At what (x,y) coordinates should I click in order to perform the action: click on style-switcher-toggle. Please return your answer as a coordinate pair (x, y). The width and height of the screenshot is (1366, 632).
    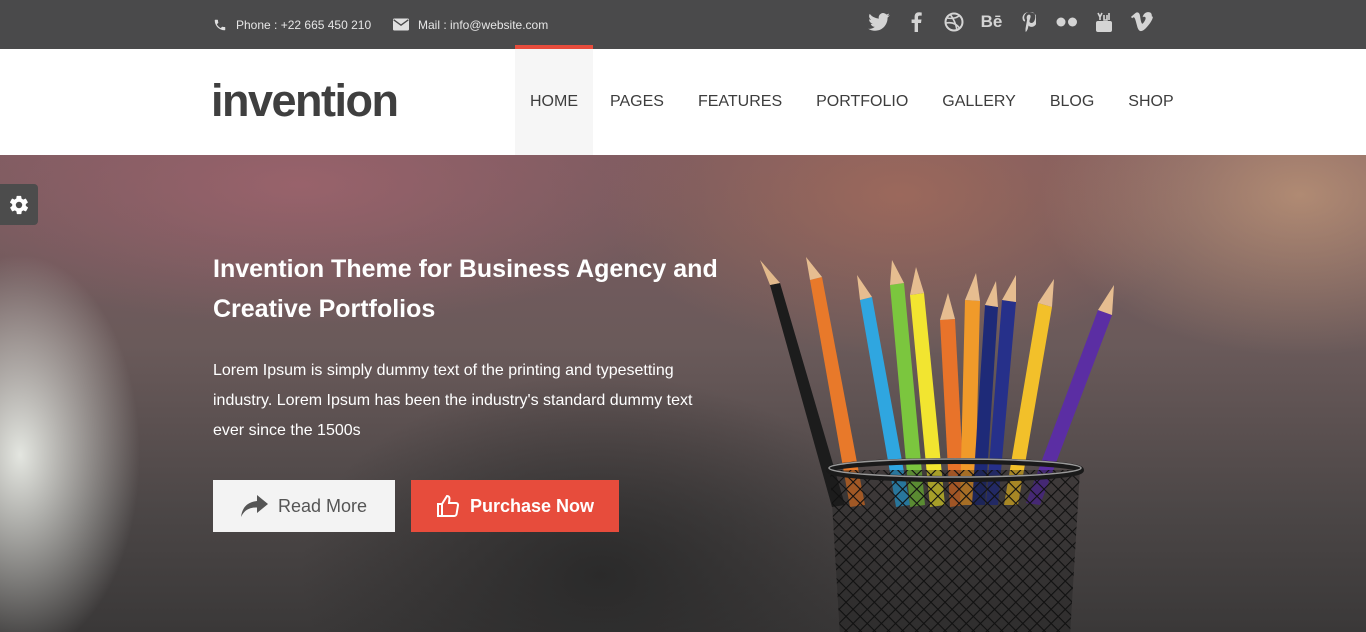
    Looking at the image, I should click on (19, 204).